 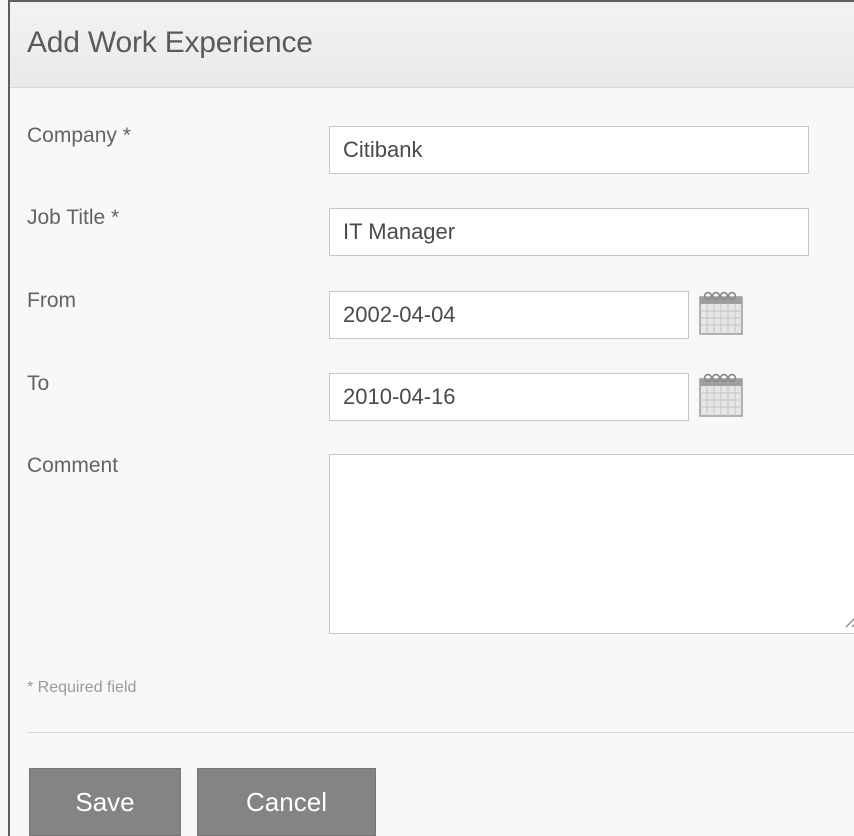 What do you see at coordinates (440, 732) in the screenshot?
I see `form-divider` at bounding box center [440, 732].